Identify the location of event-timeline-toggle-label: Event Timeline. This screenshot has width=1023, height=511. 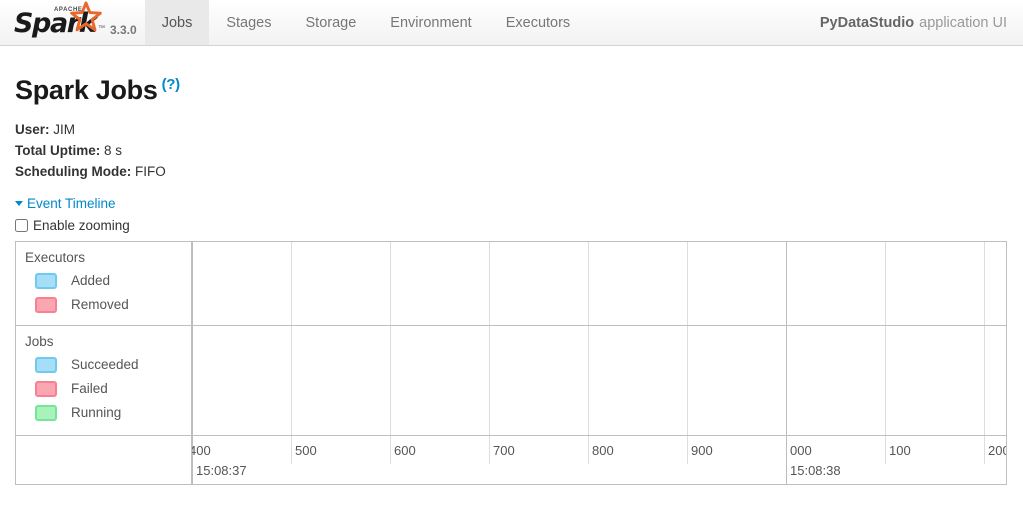
(71, 203).